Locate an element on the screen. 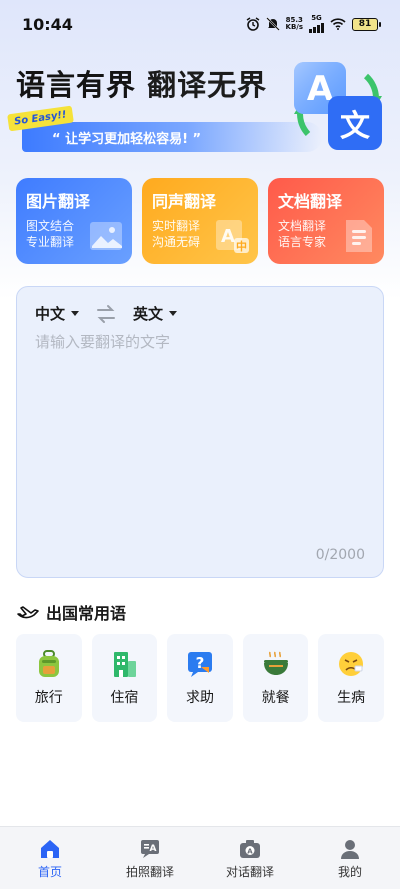  help-icon: ? is located at coordinates (199, 664).